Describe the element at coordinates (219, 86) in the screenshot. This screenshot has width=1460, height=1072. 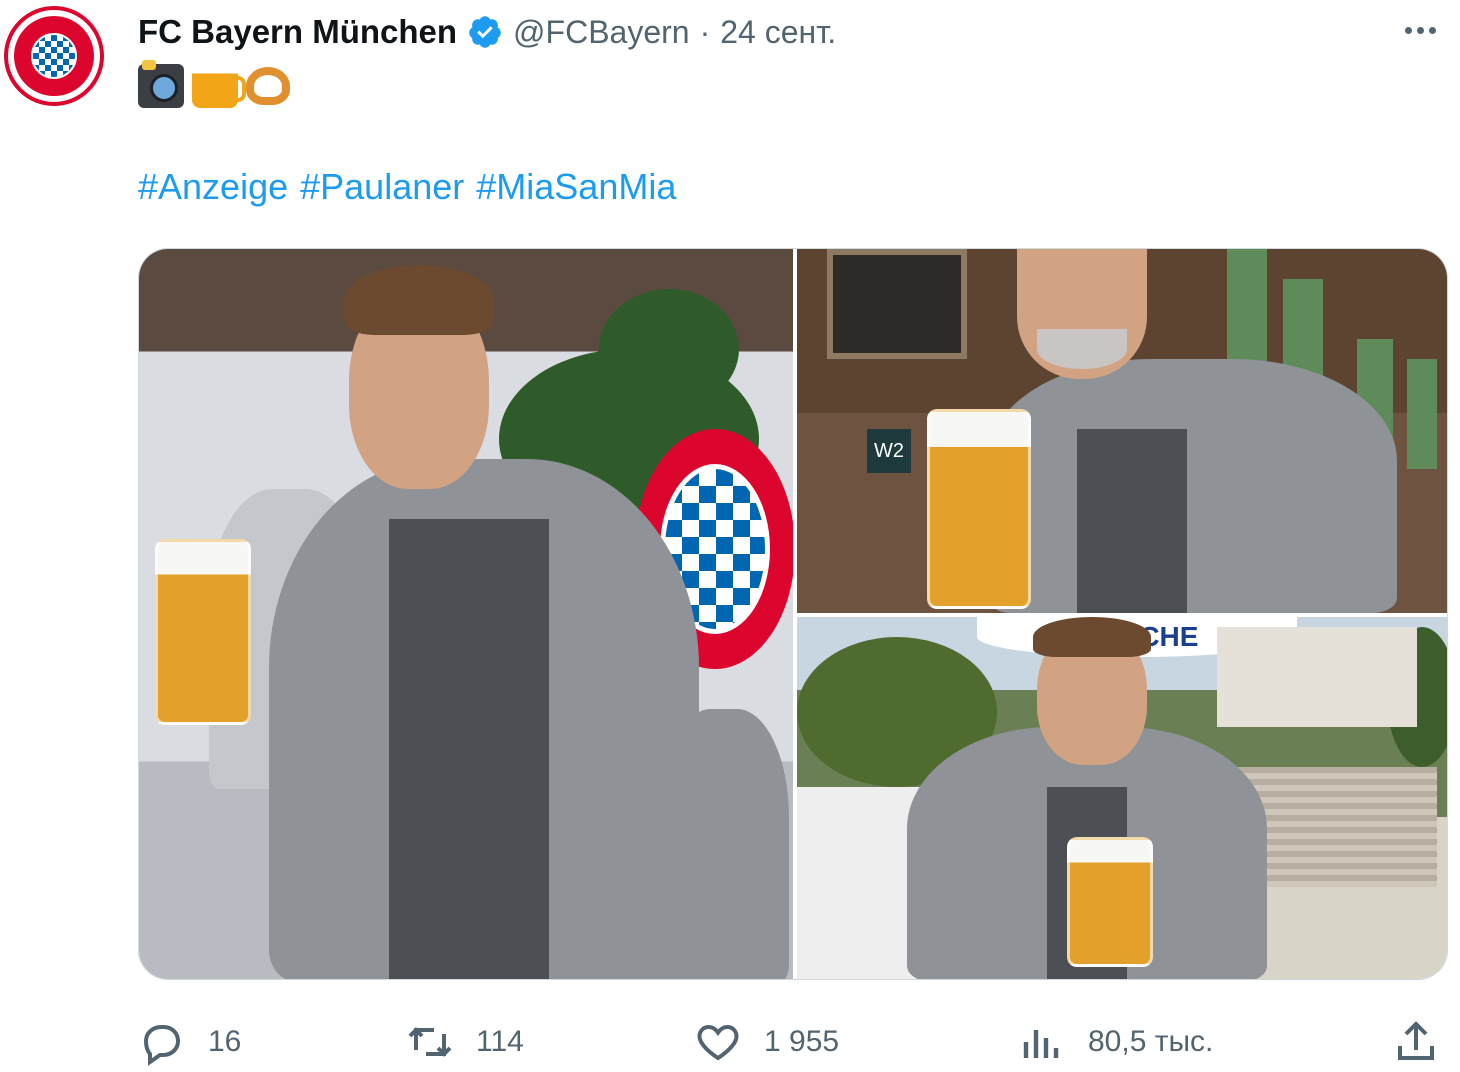
I see `clinking-beer-mugs-icon` at that location.